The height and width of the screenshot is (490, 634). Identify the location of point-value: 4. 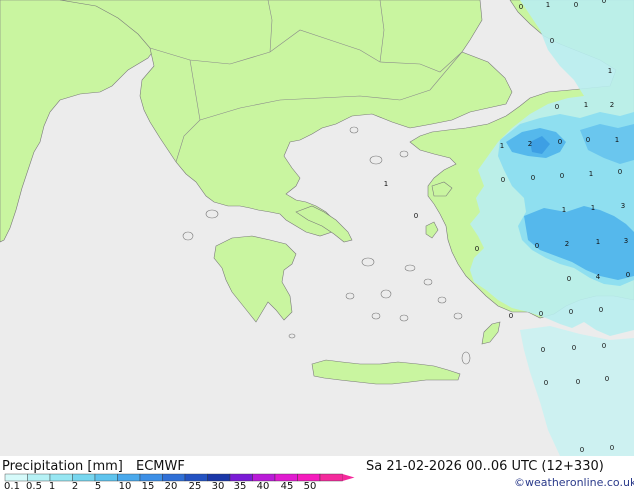
(598, 277).